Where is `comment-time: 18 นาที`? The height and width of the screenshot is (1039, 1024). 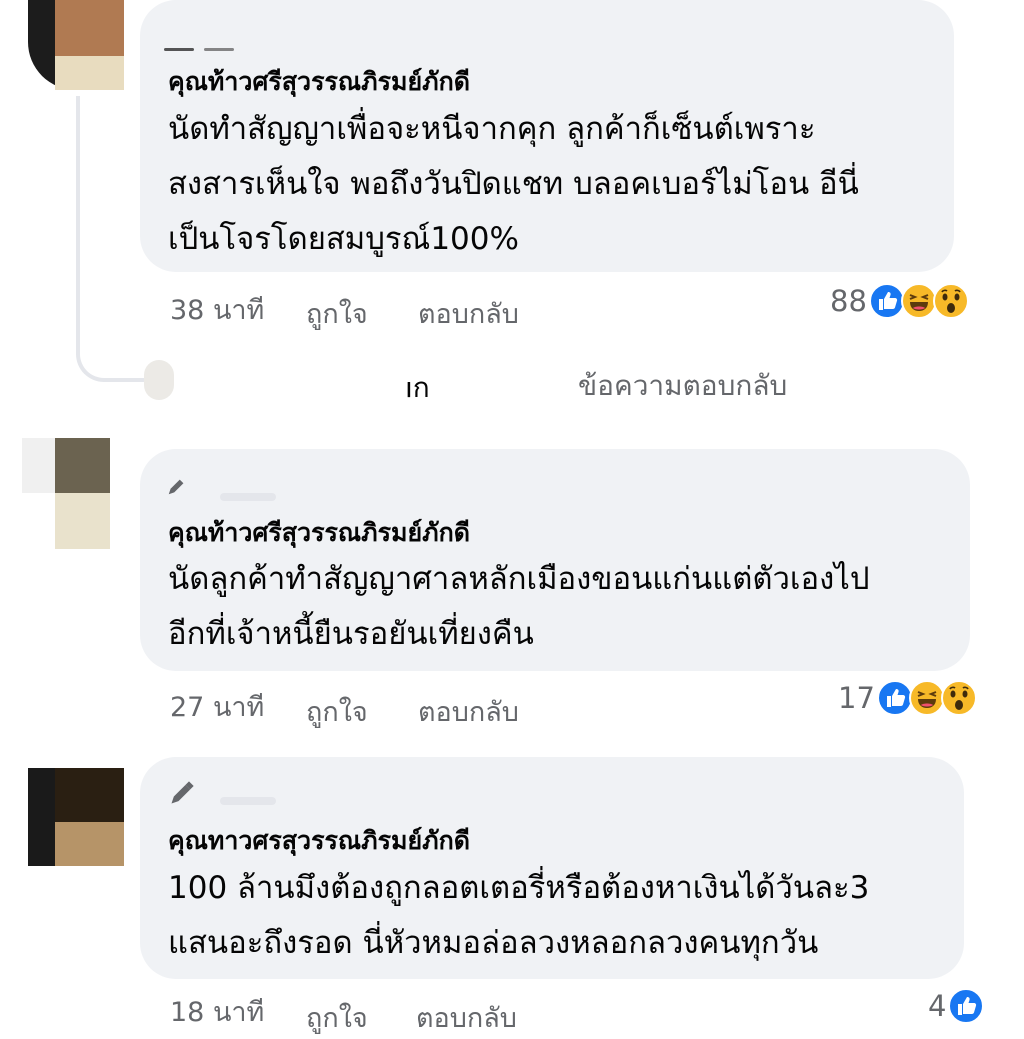 comment-time: 18 นาที is located at coordinates (217, 1011).